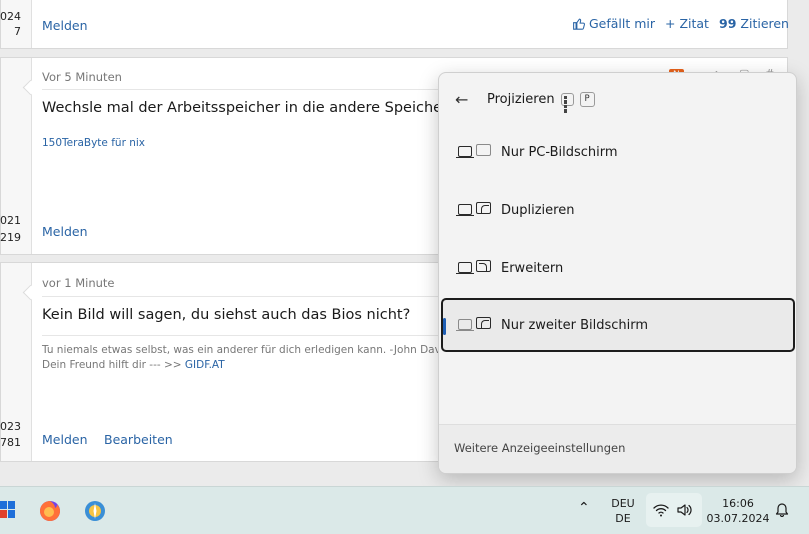  What do you see at coordinates (113, 365) in the screenshot?
I see `signature-prefix: Dein Freund hilft dir --- >>` at bounding box center [113, 365].